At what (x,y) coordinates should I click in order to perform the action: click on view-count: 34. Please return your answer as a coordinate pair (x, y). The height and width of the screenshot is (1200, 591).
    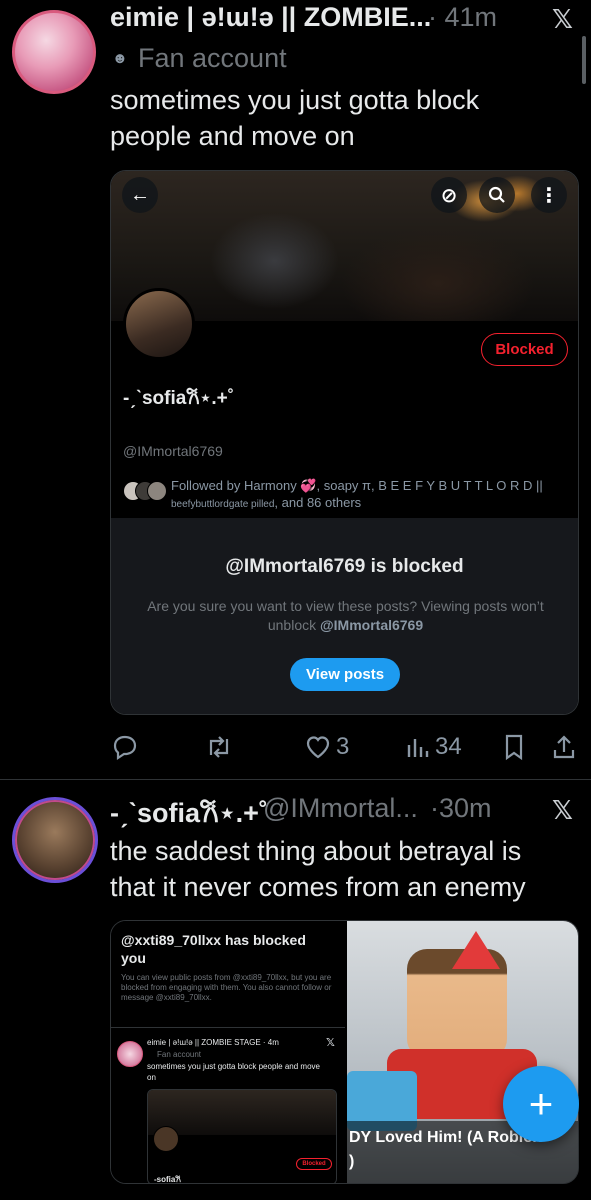
    Looking at the image, I should click on (448, 746).